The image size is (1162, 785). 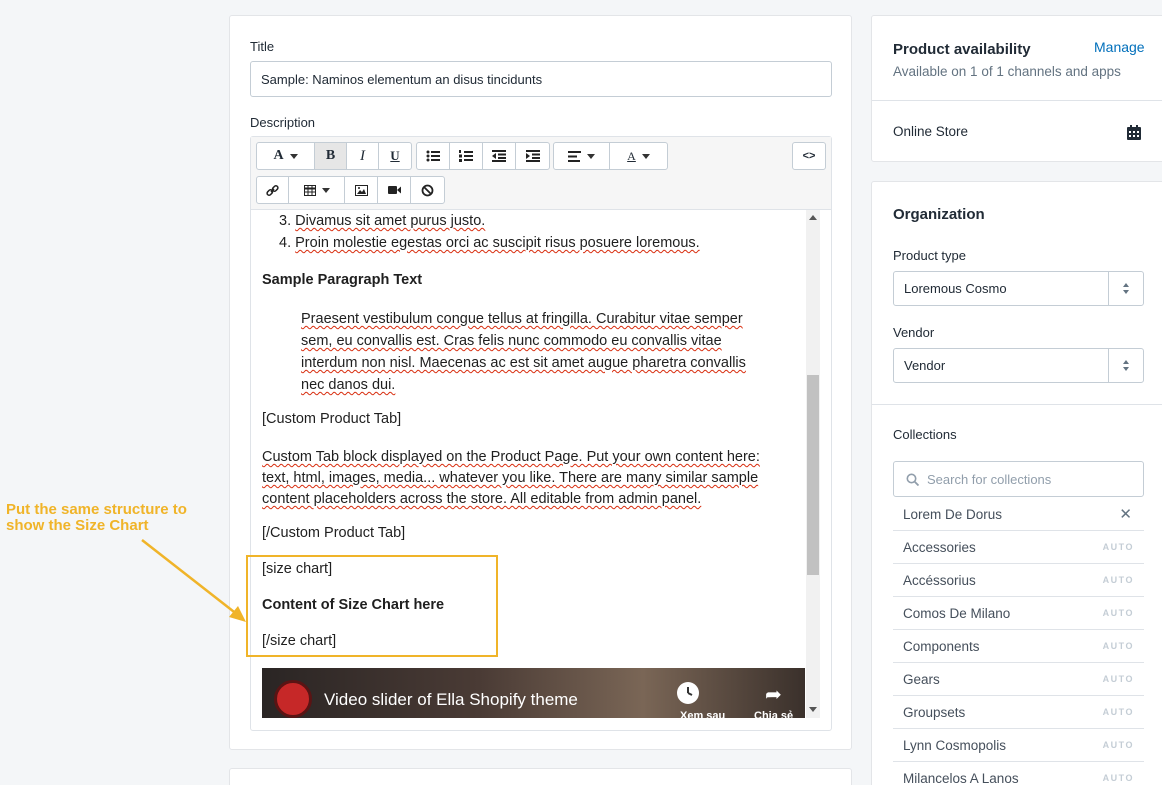 I want to click on annotation-highlight-box, so click(x=372, y=606).